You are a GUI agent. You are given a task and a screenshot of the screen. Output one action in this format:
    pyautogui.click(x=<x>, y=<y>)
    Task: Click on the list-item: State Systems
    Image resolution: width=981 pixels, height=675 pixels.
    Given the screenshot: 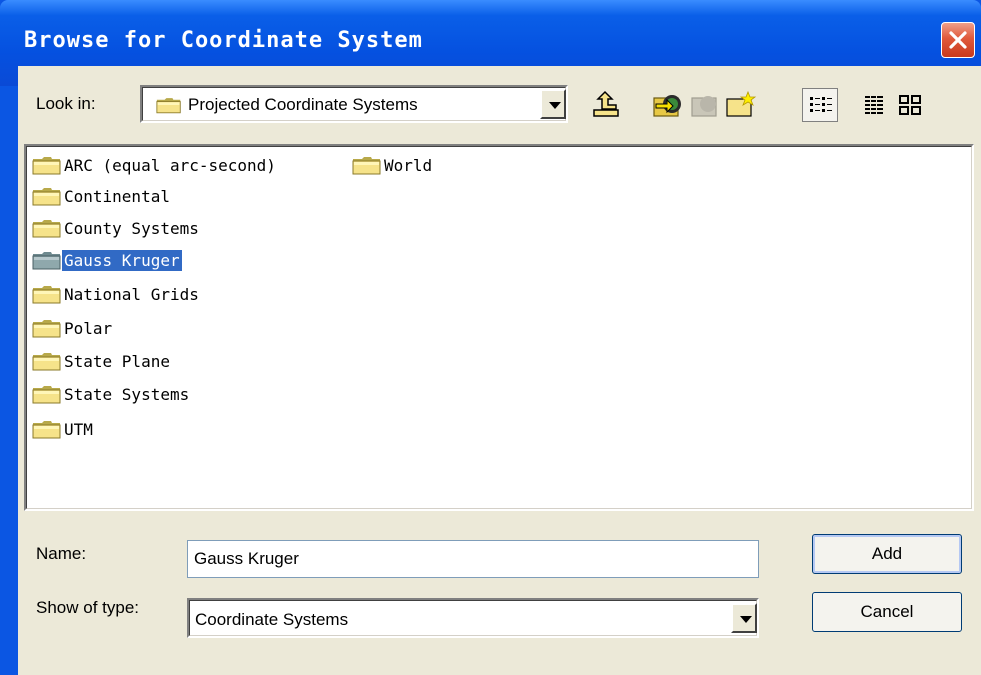 What is the action you would take?
    pyautogui.click(x=111, y=394)
    